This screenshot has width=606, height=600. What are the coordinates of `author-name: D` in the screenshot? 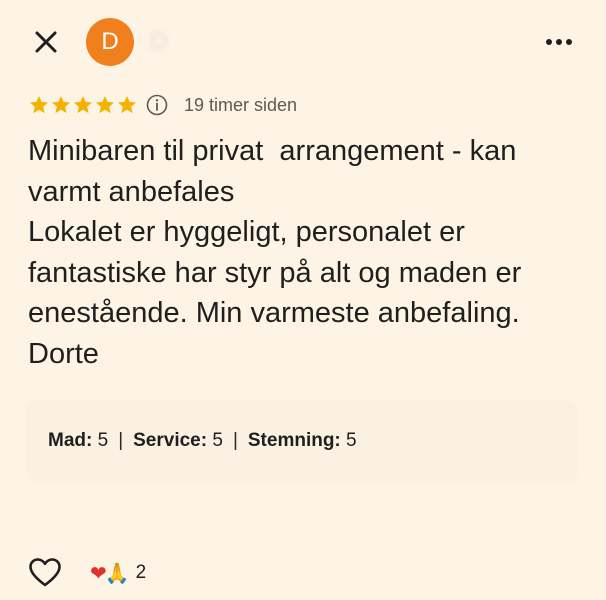 It's located at (158, 42).